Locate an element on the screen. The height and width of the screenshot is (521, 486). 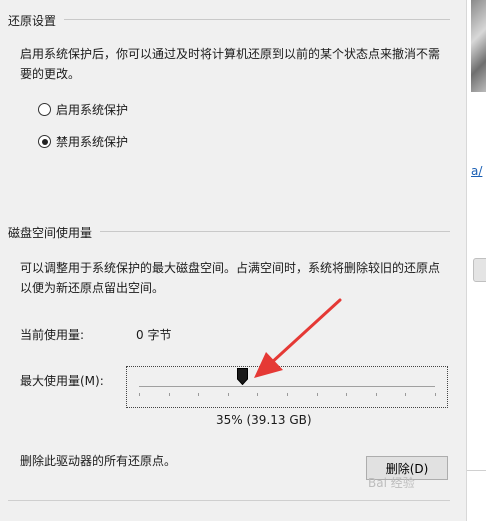
slider-track is located at coordinates (287, 386).